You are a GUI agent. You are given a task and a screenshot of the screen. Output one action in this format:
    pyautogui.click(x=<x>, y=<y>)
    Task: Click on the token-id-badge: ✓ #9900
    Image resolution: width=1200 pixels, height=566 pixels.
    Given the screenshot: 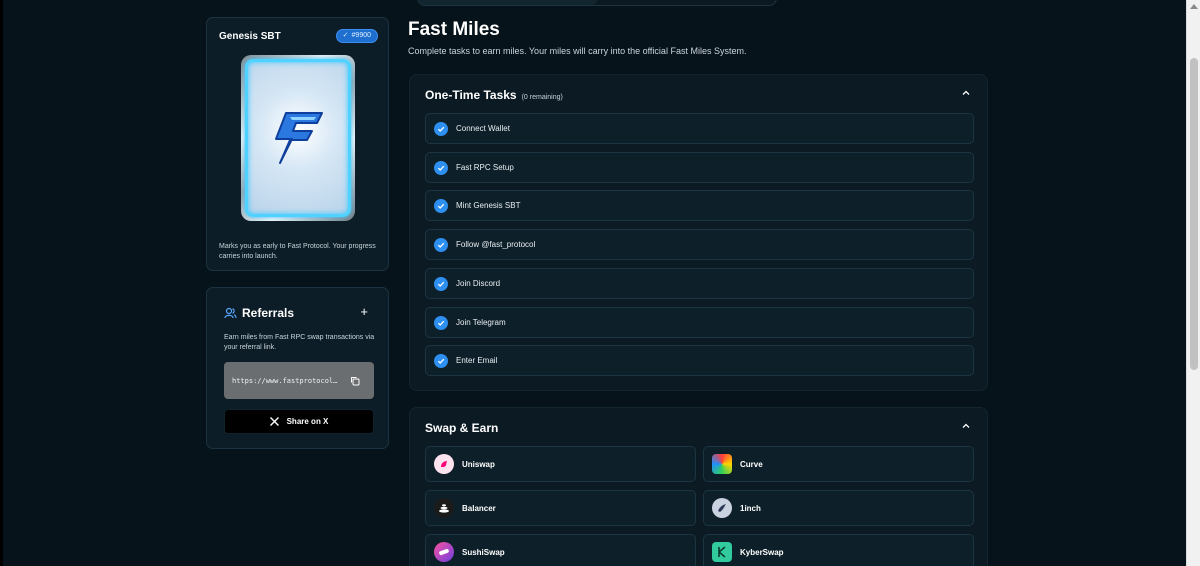 What is the action you would take?
    pyautogui.click(x=356, y=36)
    